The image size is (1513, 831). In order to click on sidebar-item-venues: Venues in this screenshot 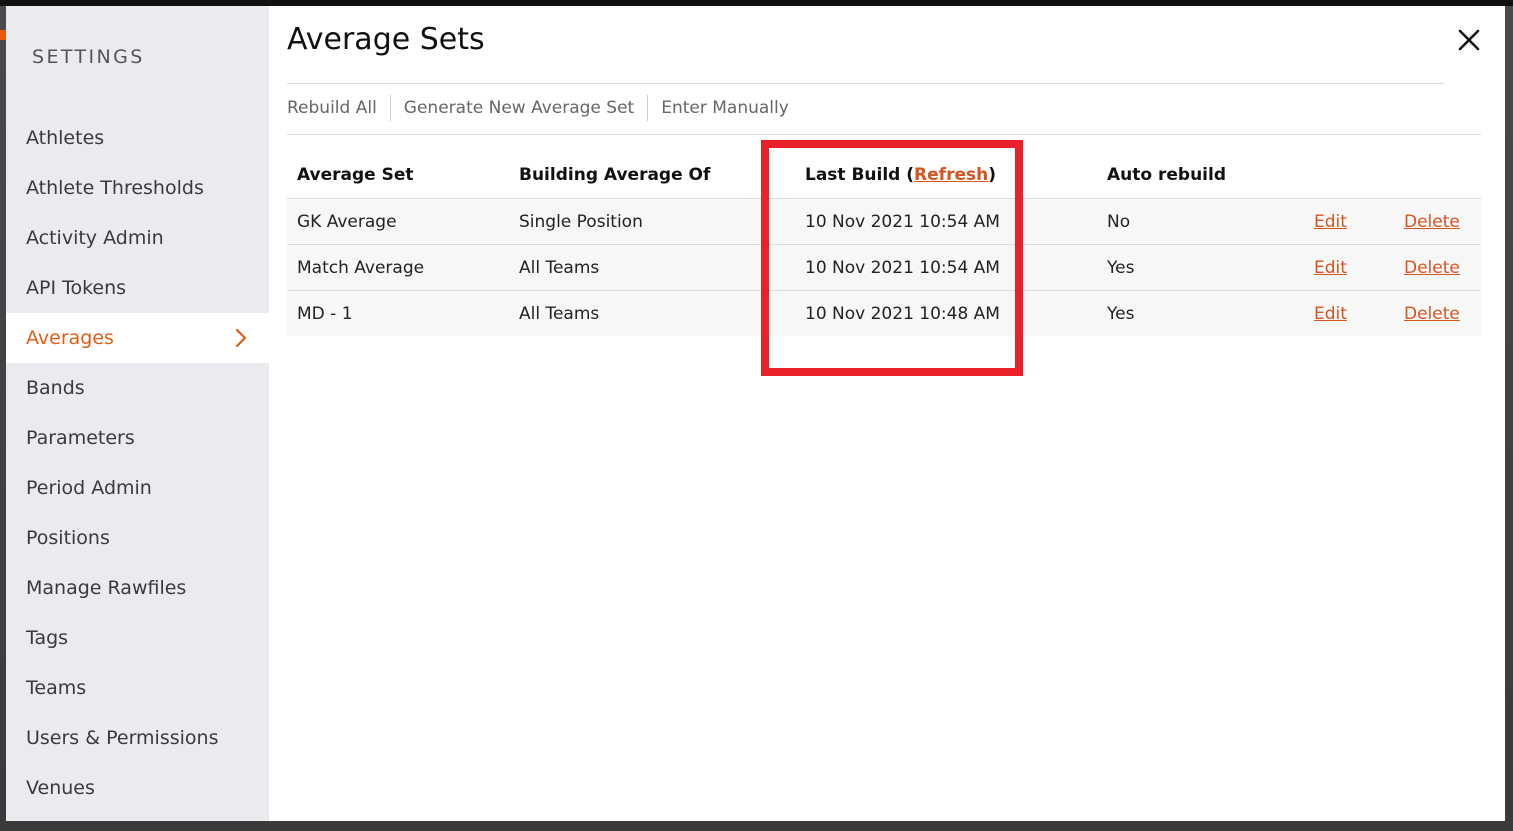, I will do `click(137, 788)`.